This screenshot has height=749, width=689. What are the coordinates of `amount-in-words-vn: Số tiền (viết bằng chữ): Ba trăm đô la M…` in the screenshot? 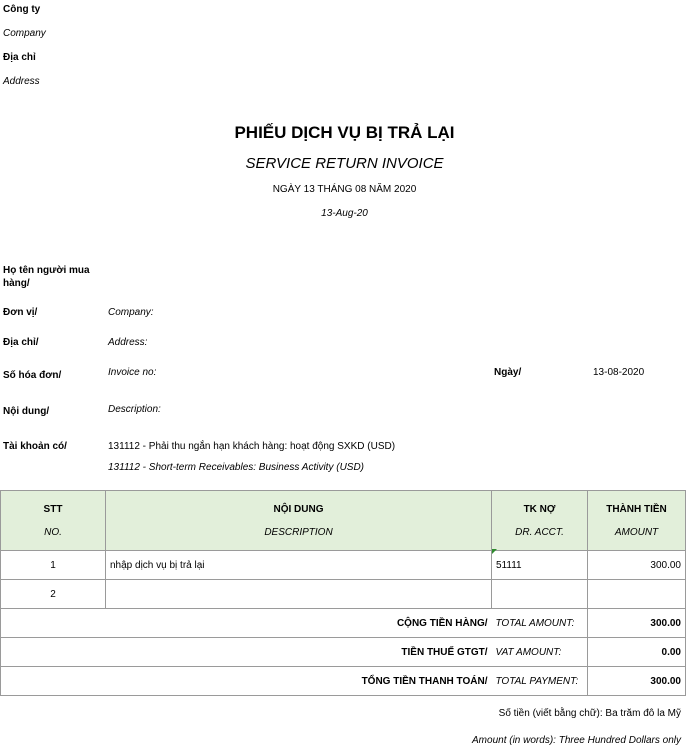 It's located at (589, 713).